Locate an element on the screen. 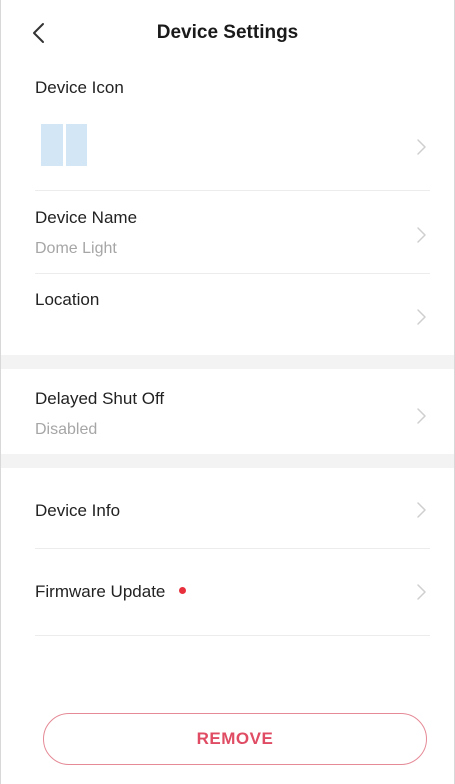 This screenshot has height=784, width=455. icon-pane-right is located at coordinates (76, 145).